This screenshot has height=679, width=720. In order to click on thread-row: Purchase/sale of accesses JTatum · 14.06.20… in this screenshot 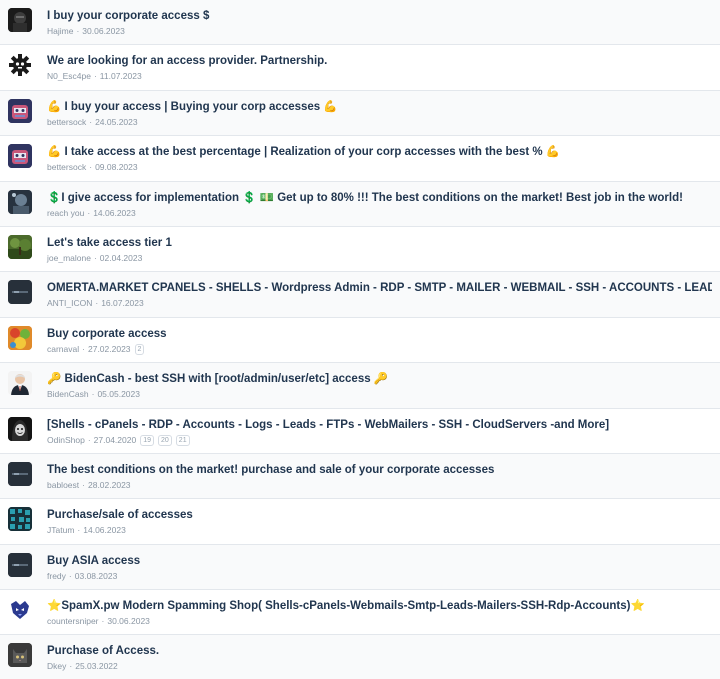, I will do `click(360, 522)`.